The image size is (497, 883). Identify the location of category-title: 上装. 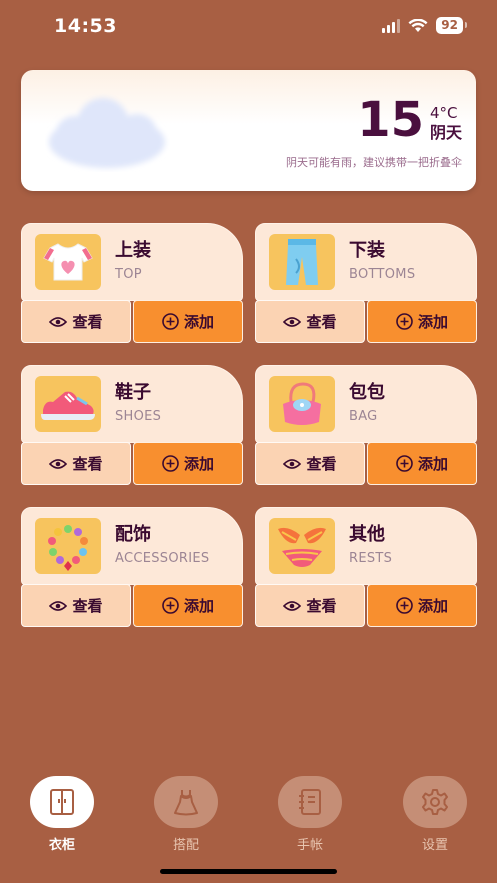
(133, 250).